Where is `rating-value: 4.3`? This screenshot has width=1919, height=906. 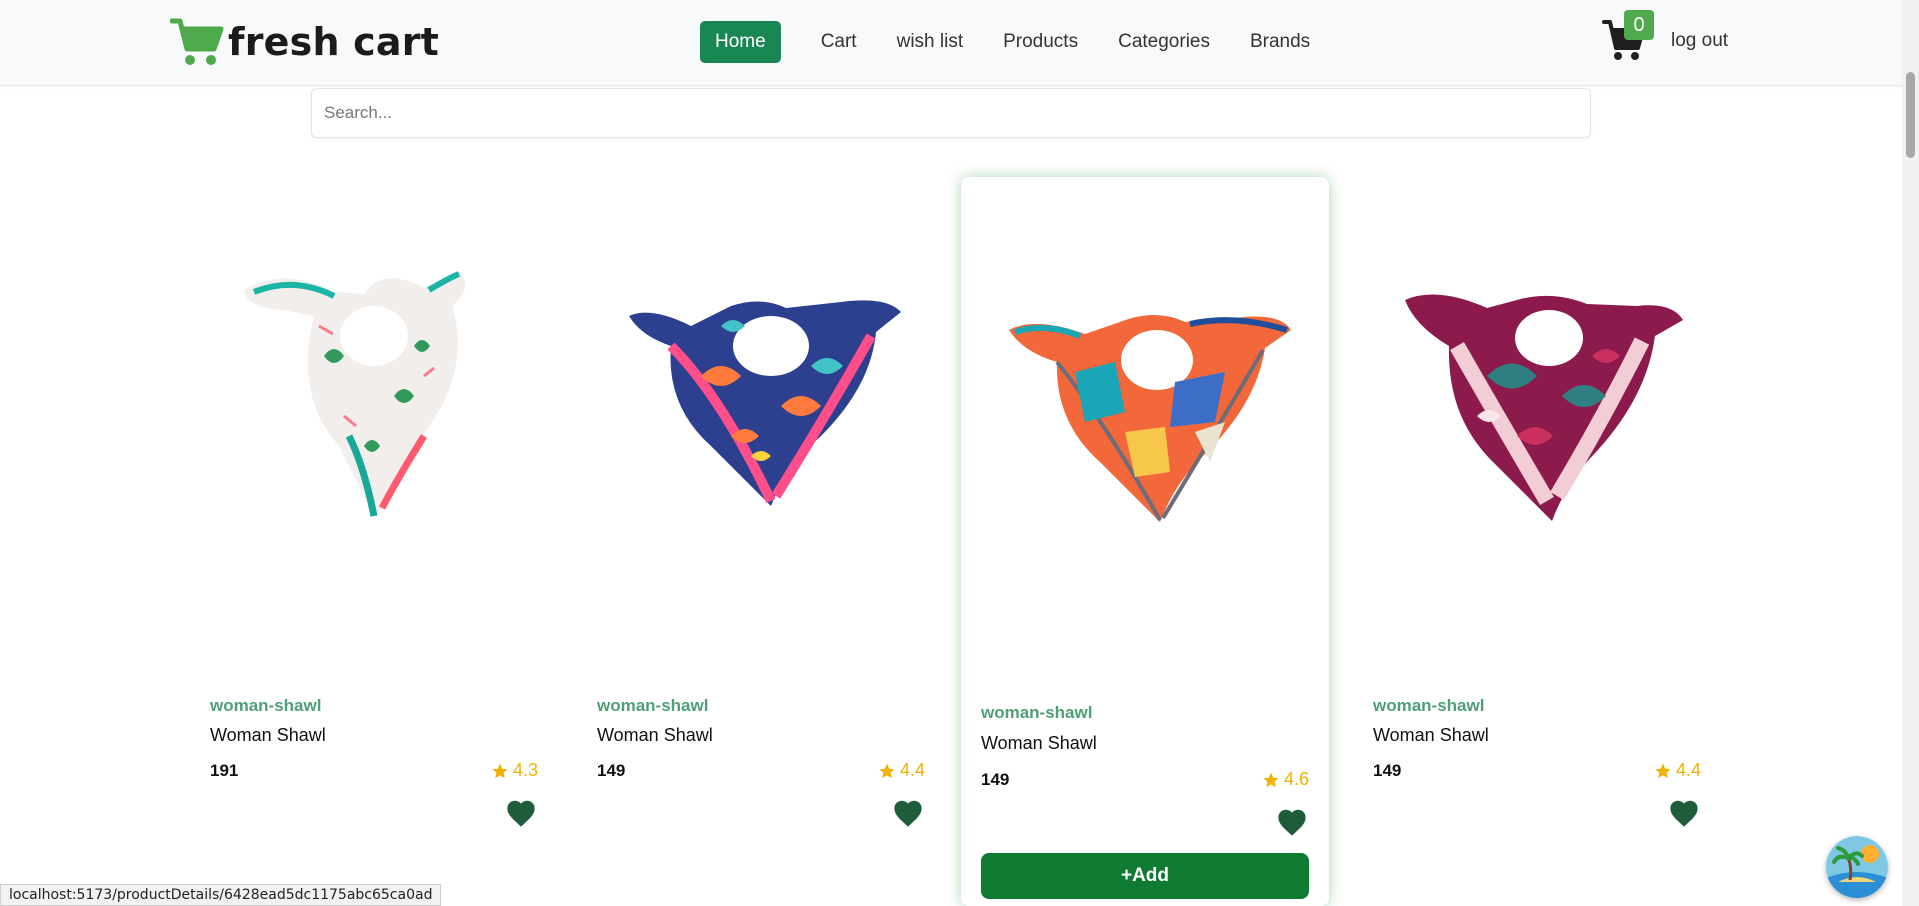 rating-value: 4.3 is located at coordinates (525, 770).